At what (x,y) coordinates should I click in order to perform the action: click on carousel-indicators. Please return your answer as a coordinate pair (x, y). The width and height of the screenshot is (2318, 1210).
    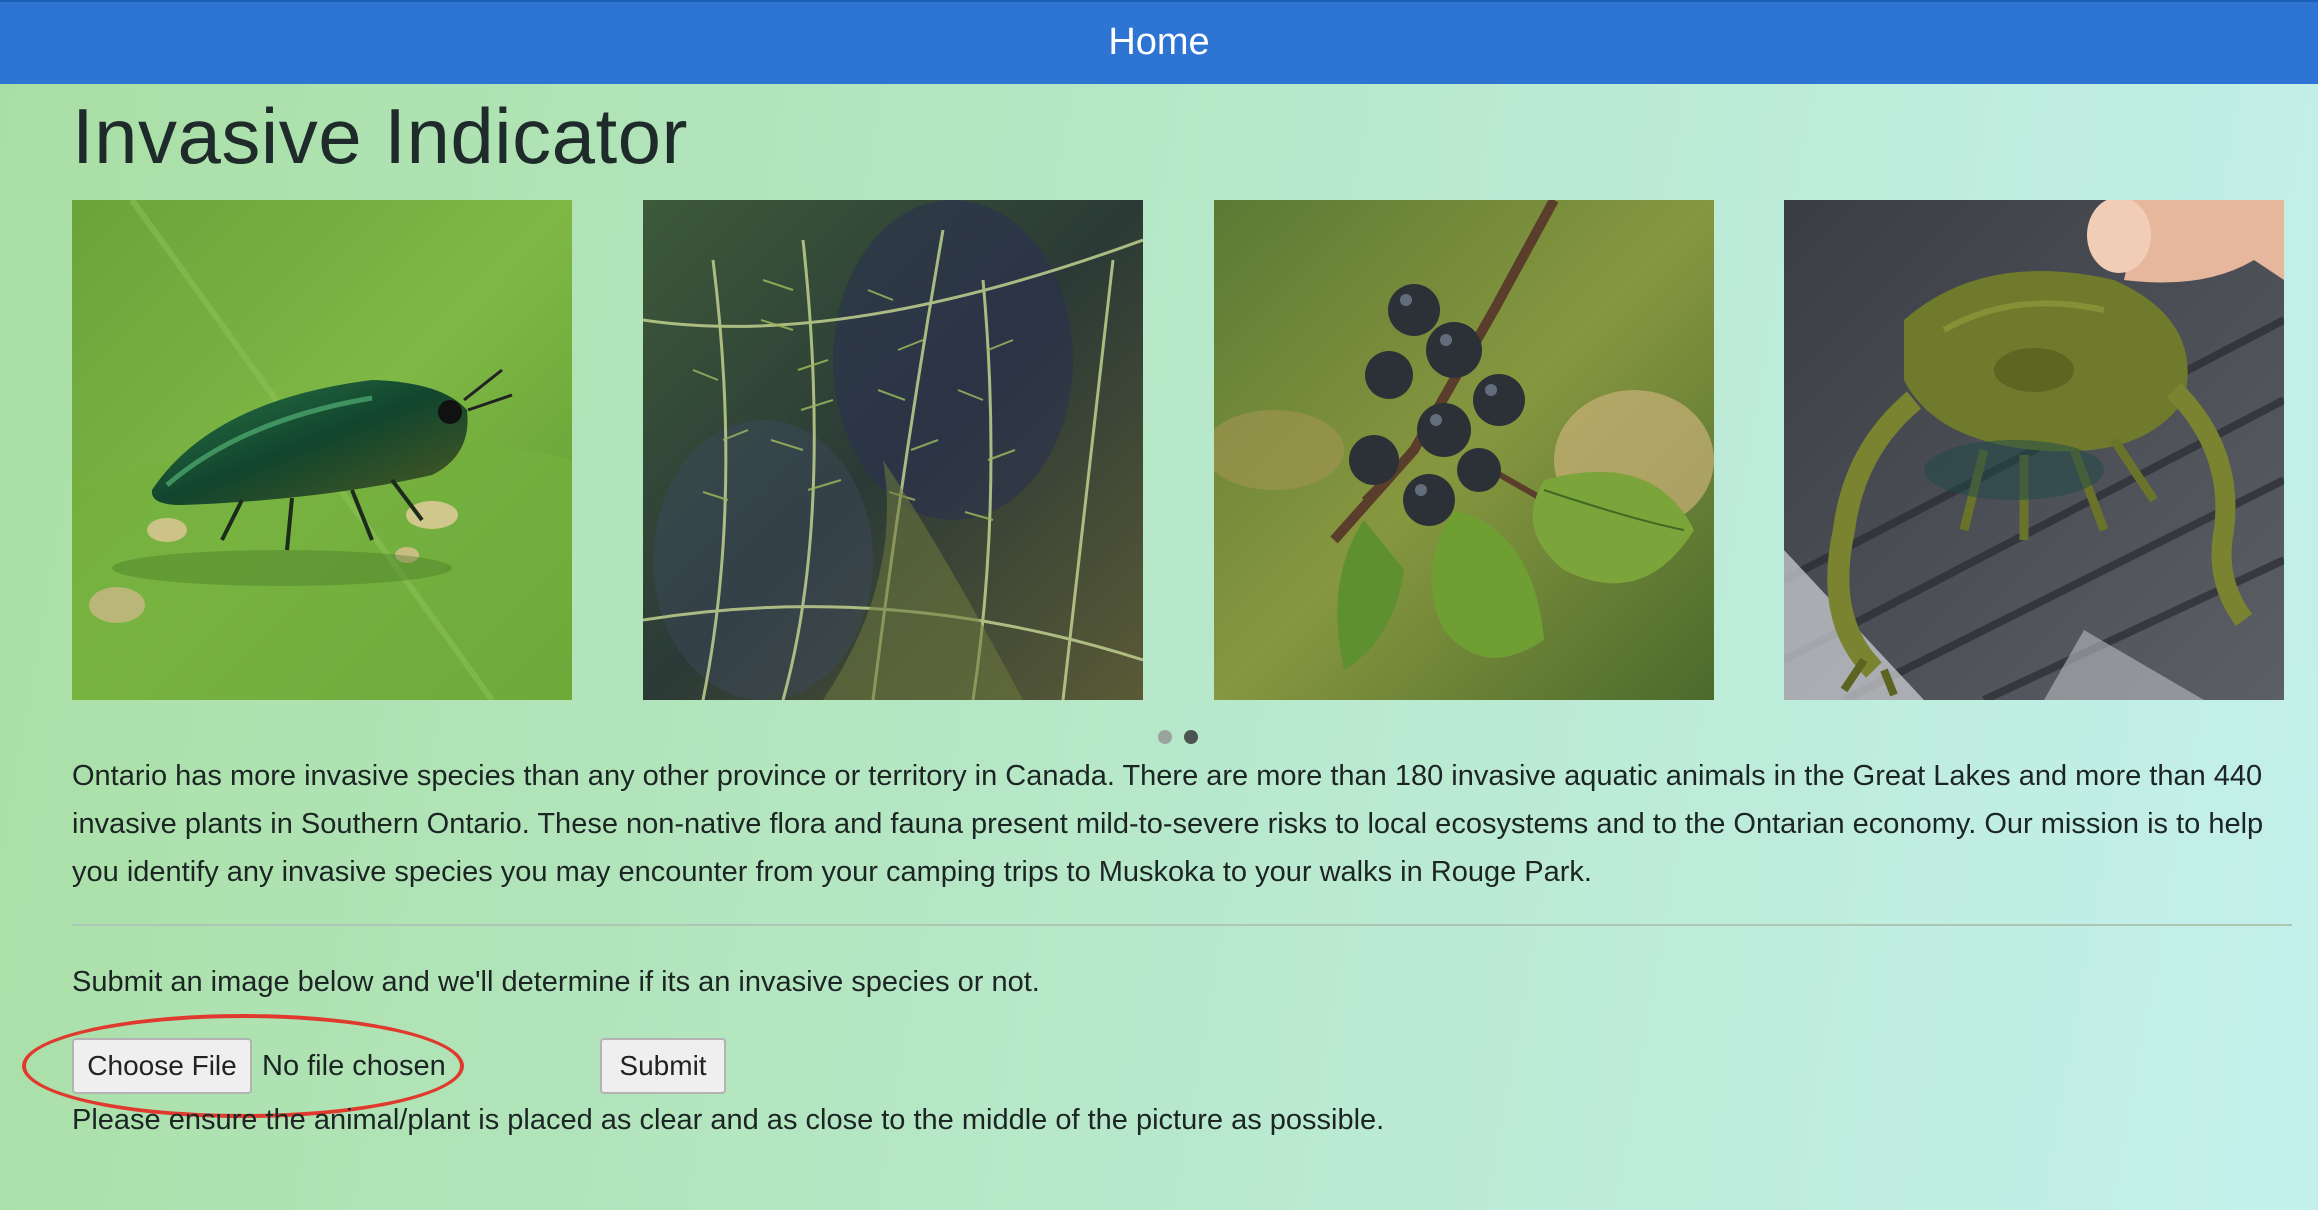
    Looking at the image, I should click on (1178, 738).